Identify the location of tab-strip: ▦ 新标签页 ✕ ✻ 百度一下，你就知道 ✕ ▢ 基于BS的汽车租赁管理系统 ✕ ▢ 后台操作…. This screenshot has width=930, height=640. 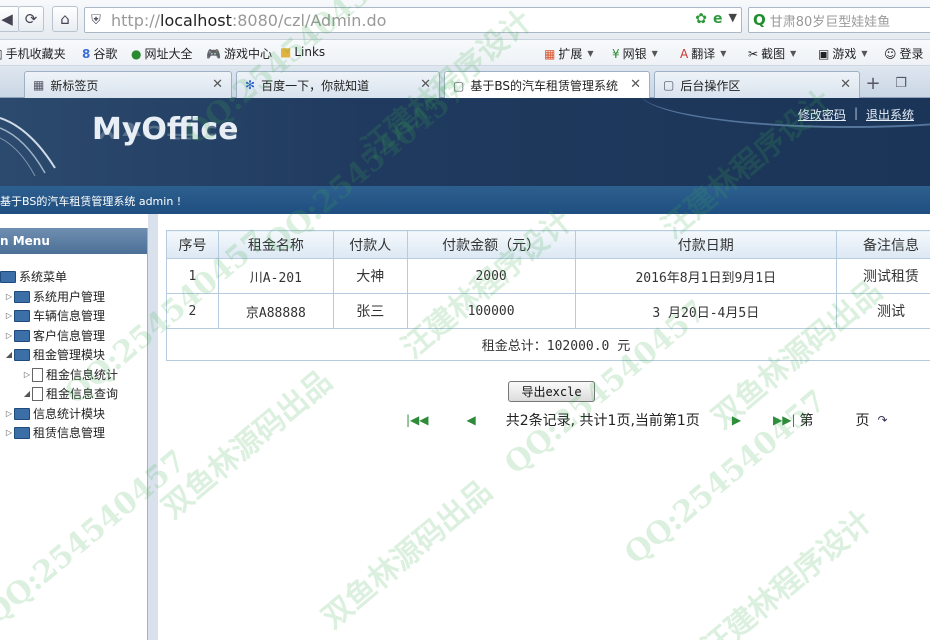
(465, 82).